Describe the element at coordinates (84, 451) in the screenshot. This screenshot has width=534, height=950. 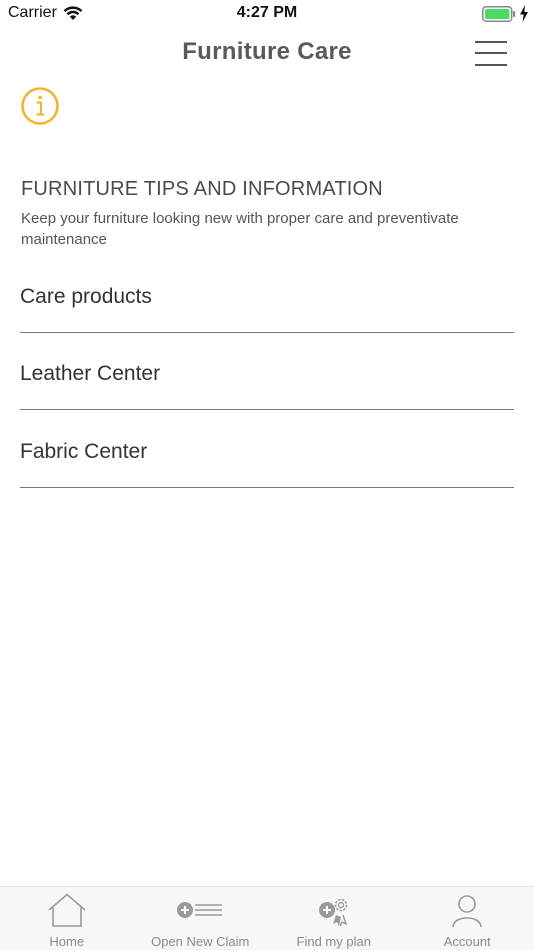
I see `list-item-label: Fabric Center` at that location.